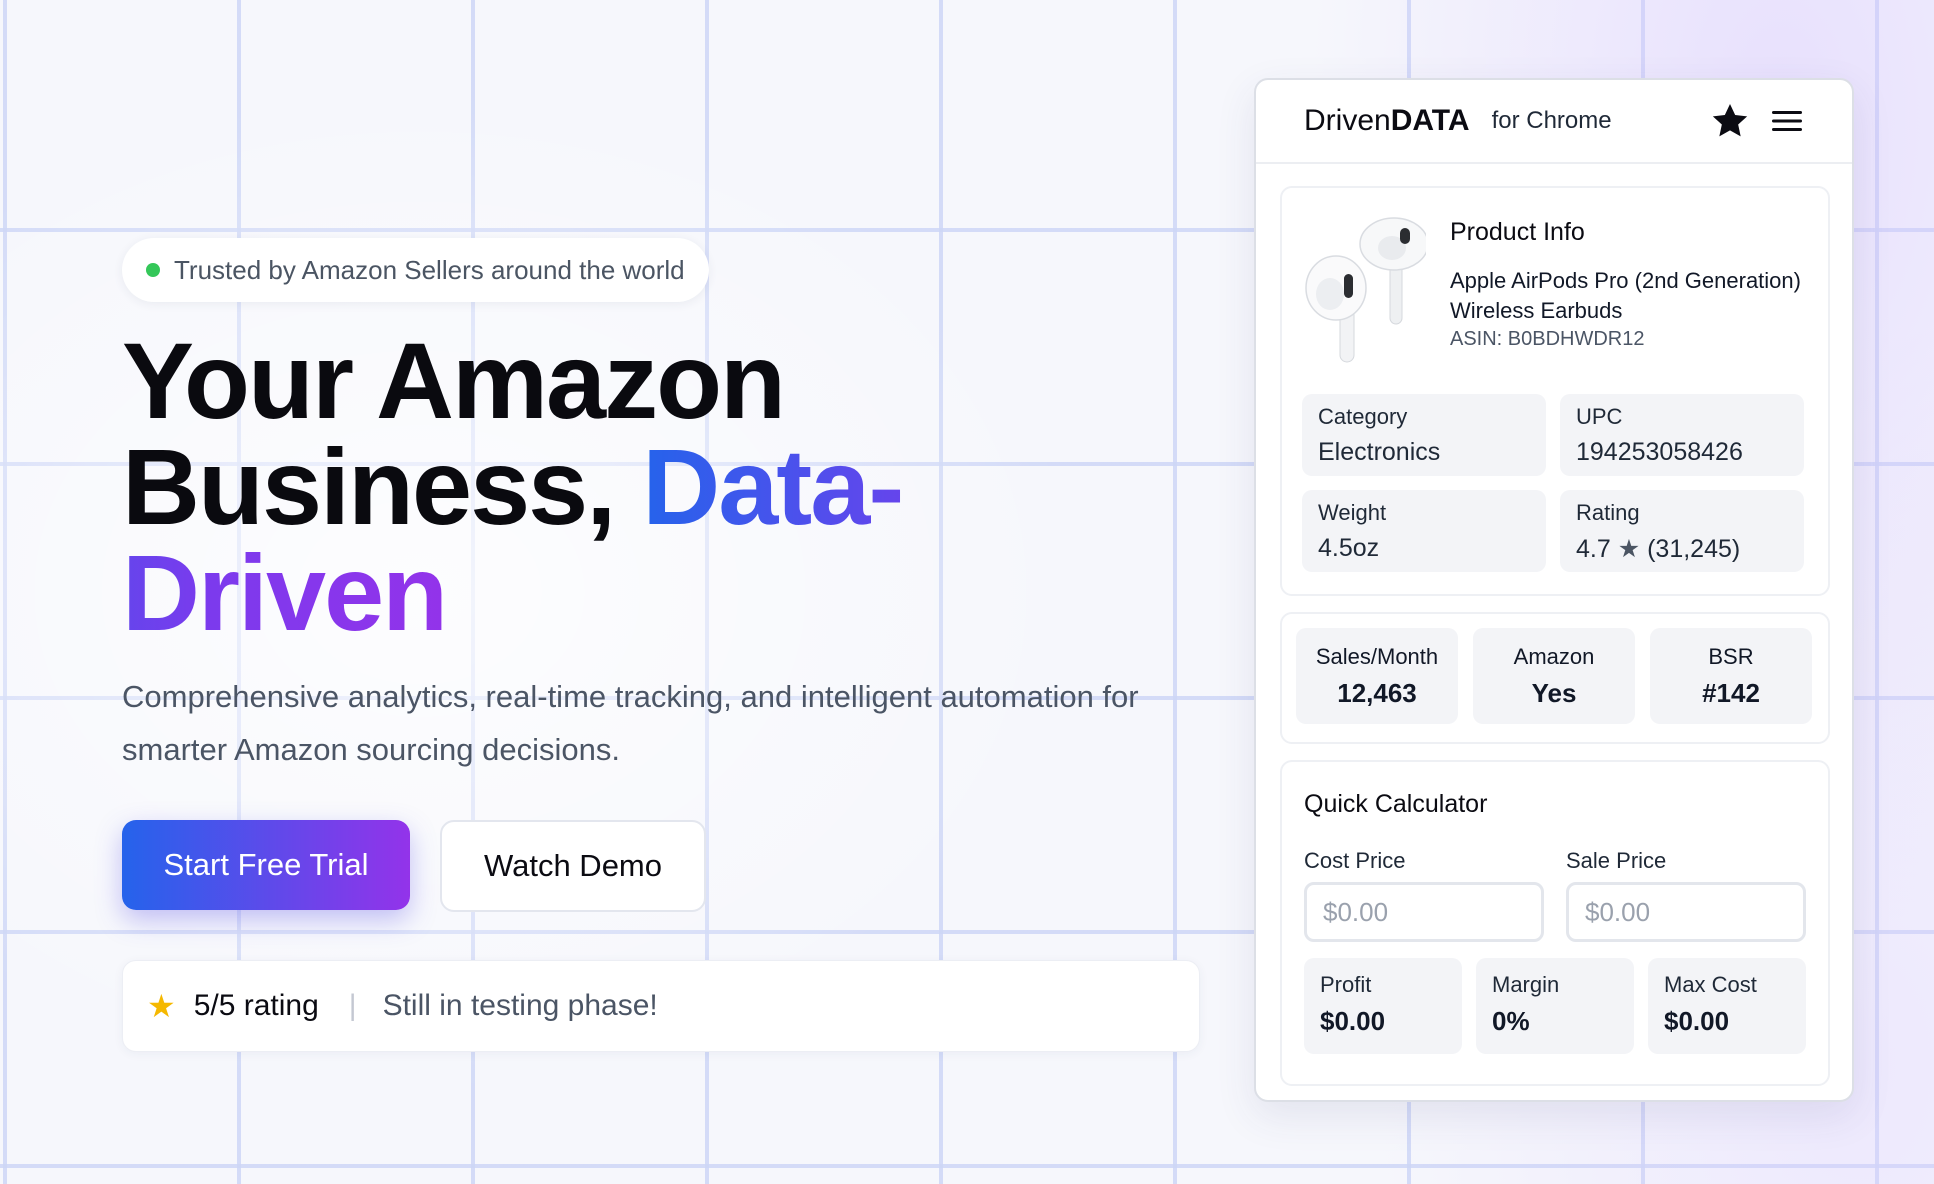 The height and width of the screenshot is (1184, 1934). Describe the element at coordinates (1694, 549) in the screenshot. I see `rating-count: (31,245)` at that location.